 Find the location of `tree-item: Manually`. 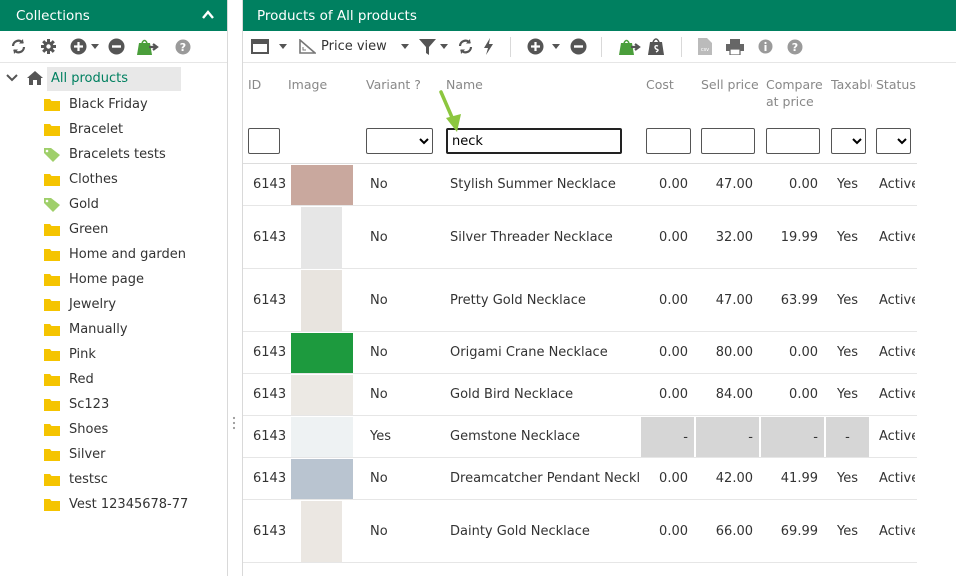

tree-item: Manually is located at coordinates (86, 329).